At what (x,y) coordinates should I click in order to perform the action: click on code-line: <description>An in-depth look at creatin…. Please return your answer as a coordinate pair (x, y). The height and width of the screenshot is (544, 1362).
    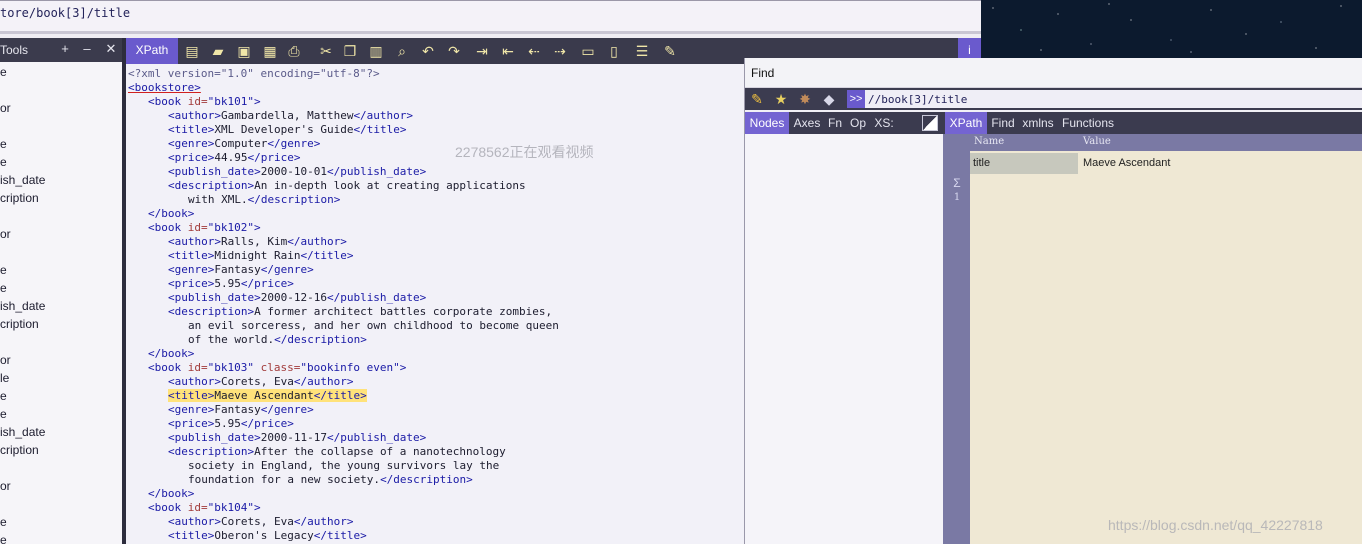
    Looking at the image, I should click on (347, 185).